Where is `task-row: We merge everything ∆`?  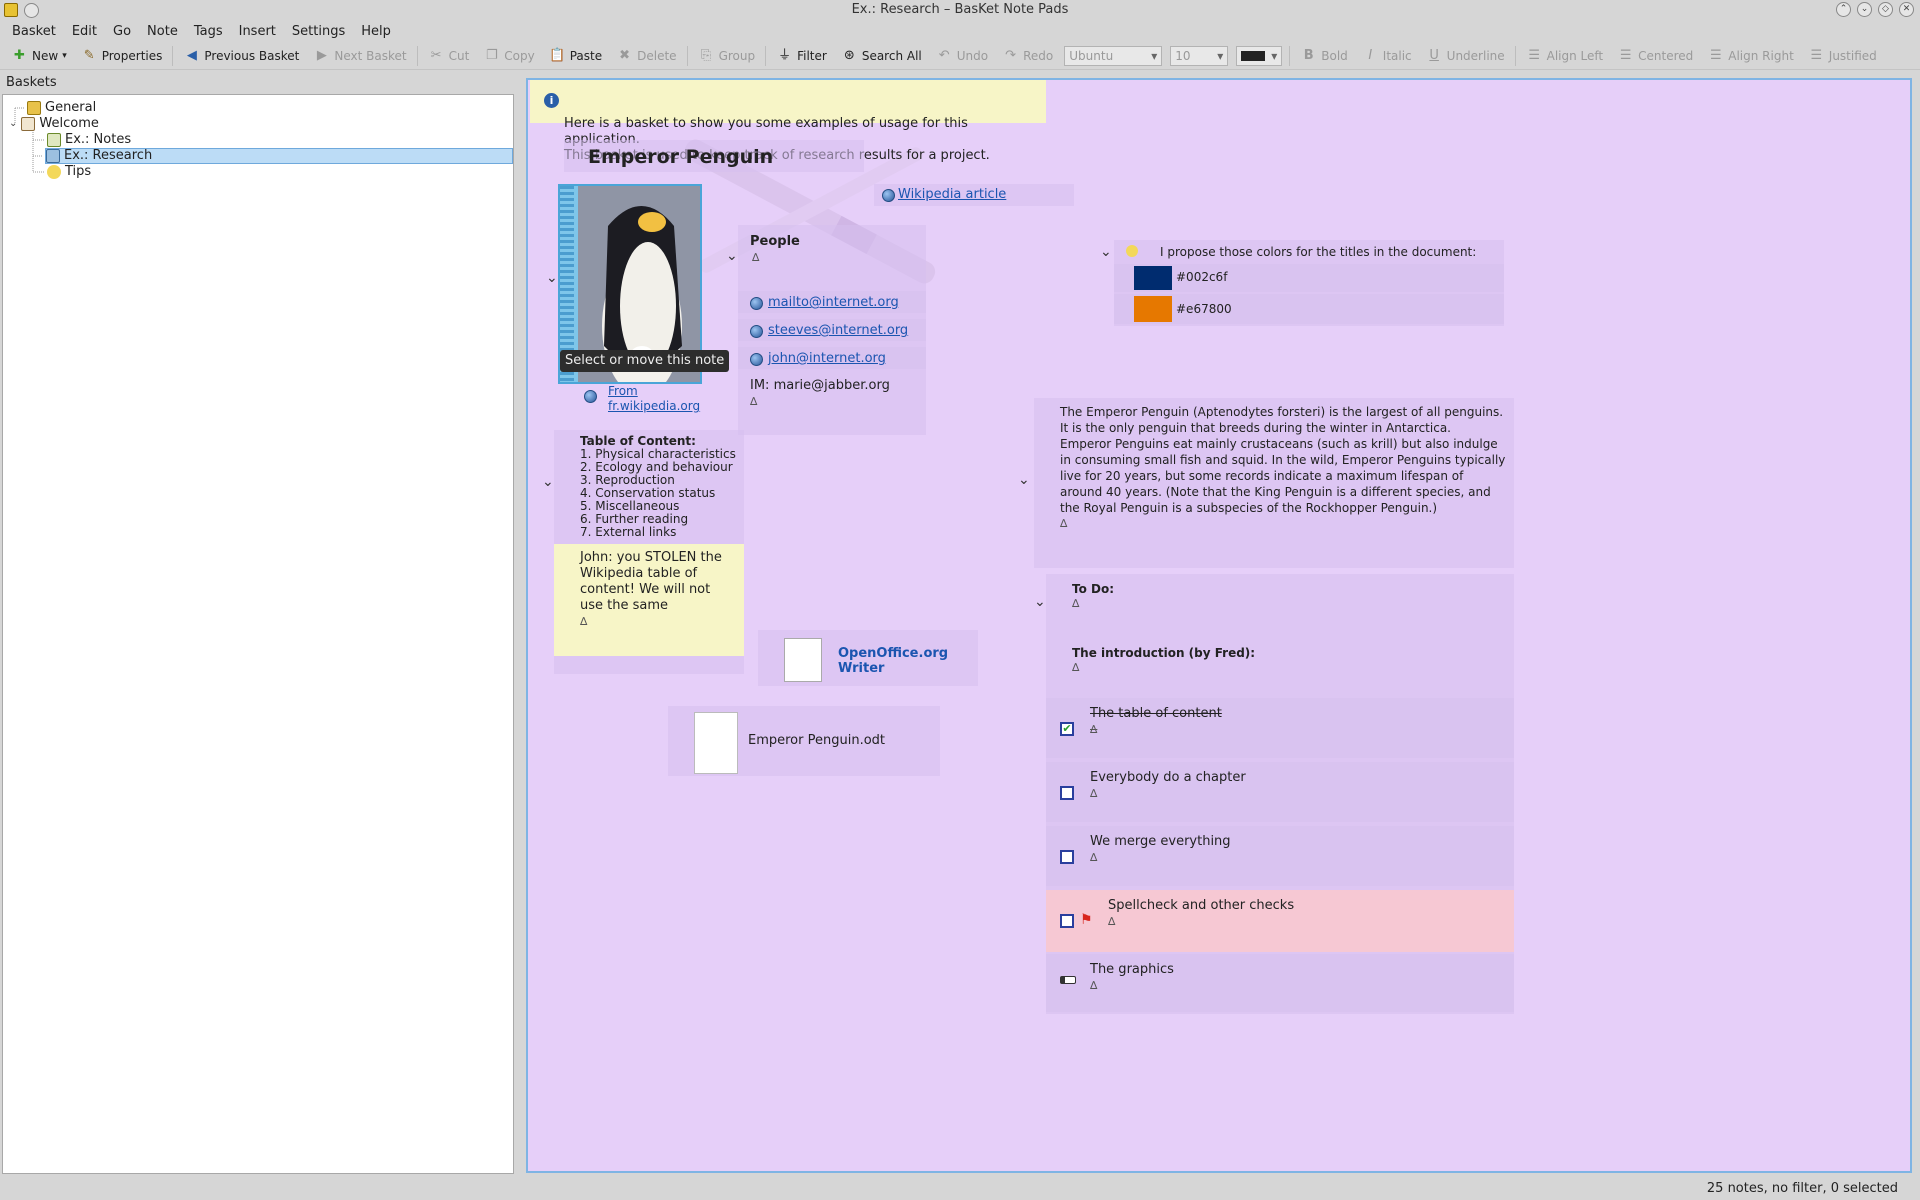 task-row: We merge everything ∆ is located at coordinates (1280, 856).